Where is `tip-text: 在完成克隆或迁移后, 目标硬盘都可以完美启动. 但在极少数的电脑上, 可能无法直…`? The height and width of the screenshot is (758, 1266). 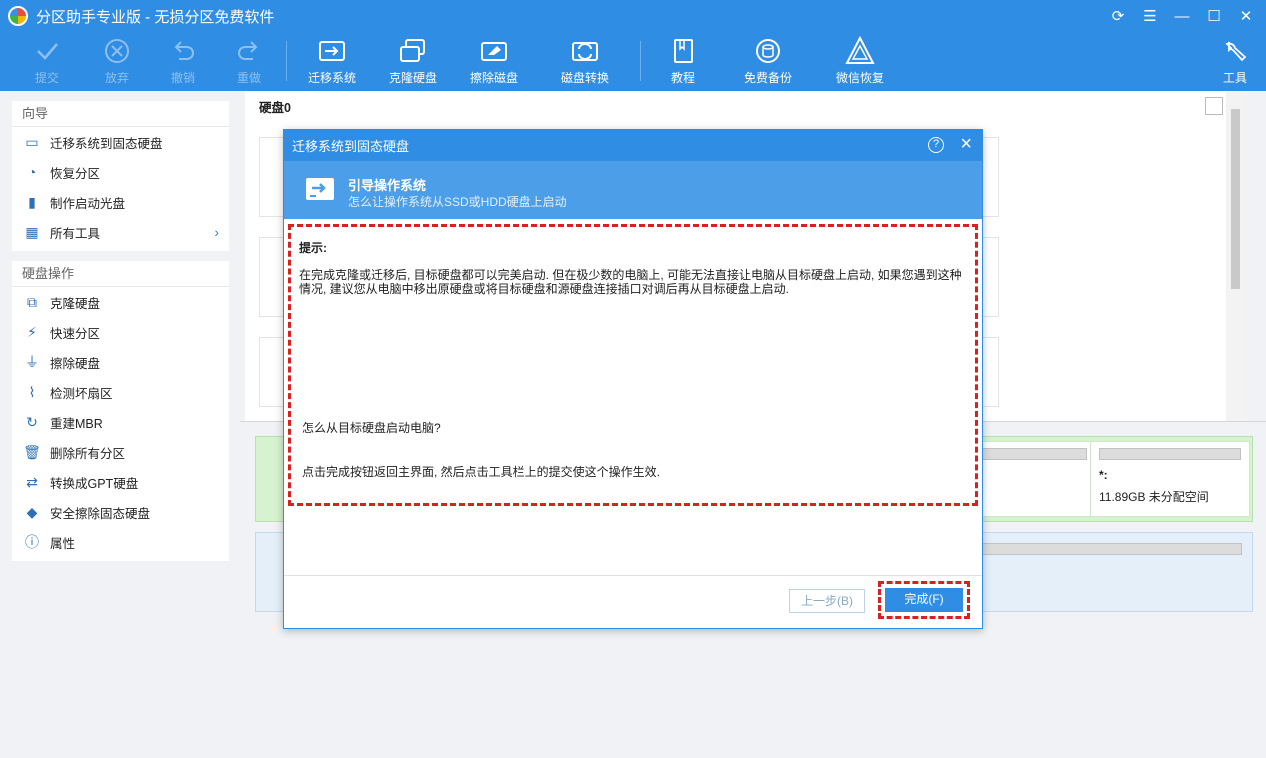 tip-text: 在完成克隆或迁移后, 目标硬盘都可以完美启动. 但在极少数的电脑上, 可能无法直… is located at coordinates (630, 282).